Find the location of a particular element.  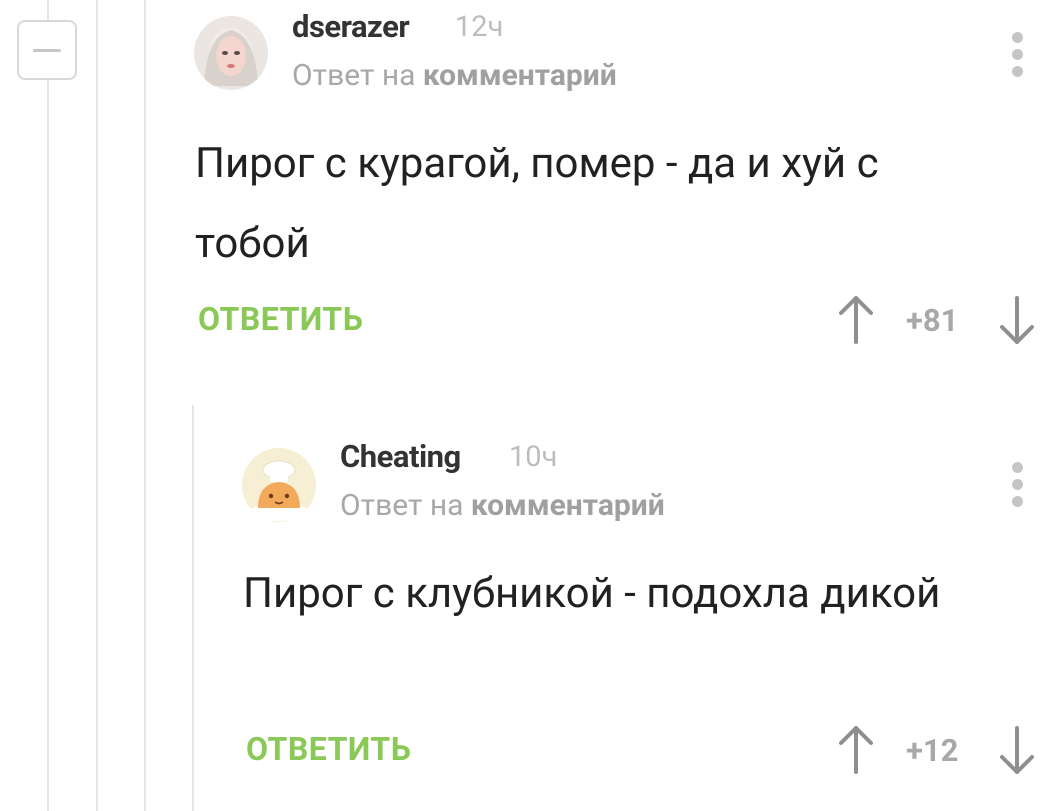

comment-rating: +12 is located at coordinates (932, 750).